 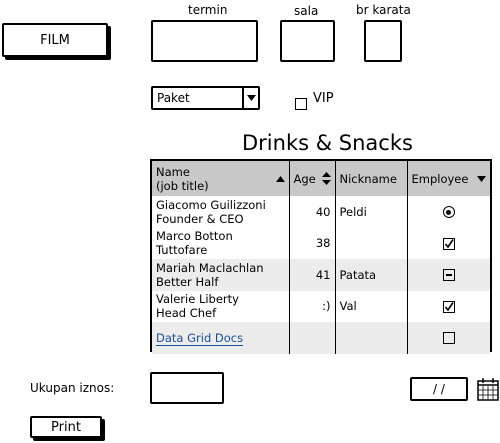 I want to click on cell-name: Mariah Maclachlan Better Half, so click(x=220, y=275).